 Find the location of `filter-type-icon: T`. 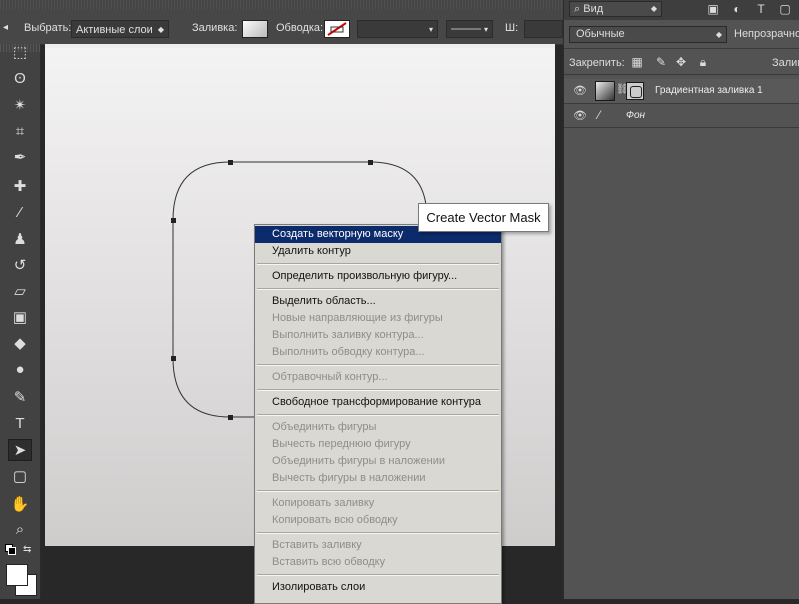

filter-type-icon: T is located at coordinates (761, 9).